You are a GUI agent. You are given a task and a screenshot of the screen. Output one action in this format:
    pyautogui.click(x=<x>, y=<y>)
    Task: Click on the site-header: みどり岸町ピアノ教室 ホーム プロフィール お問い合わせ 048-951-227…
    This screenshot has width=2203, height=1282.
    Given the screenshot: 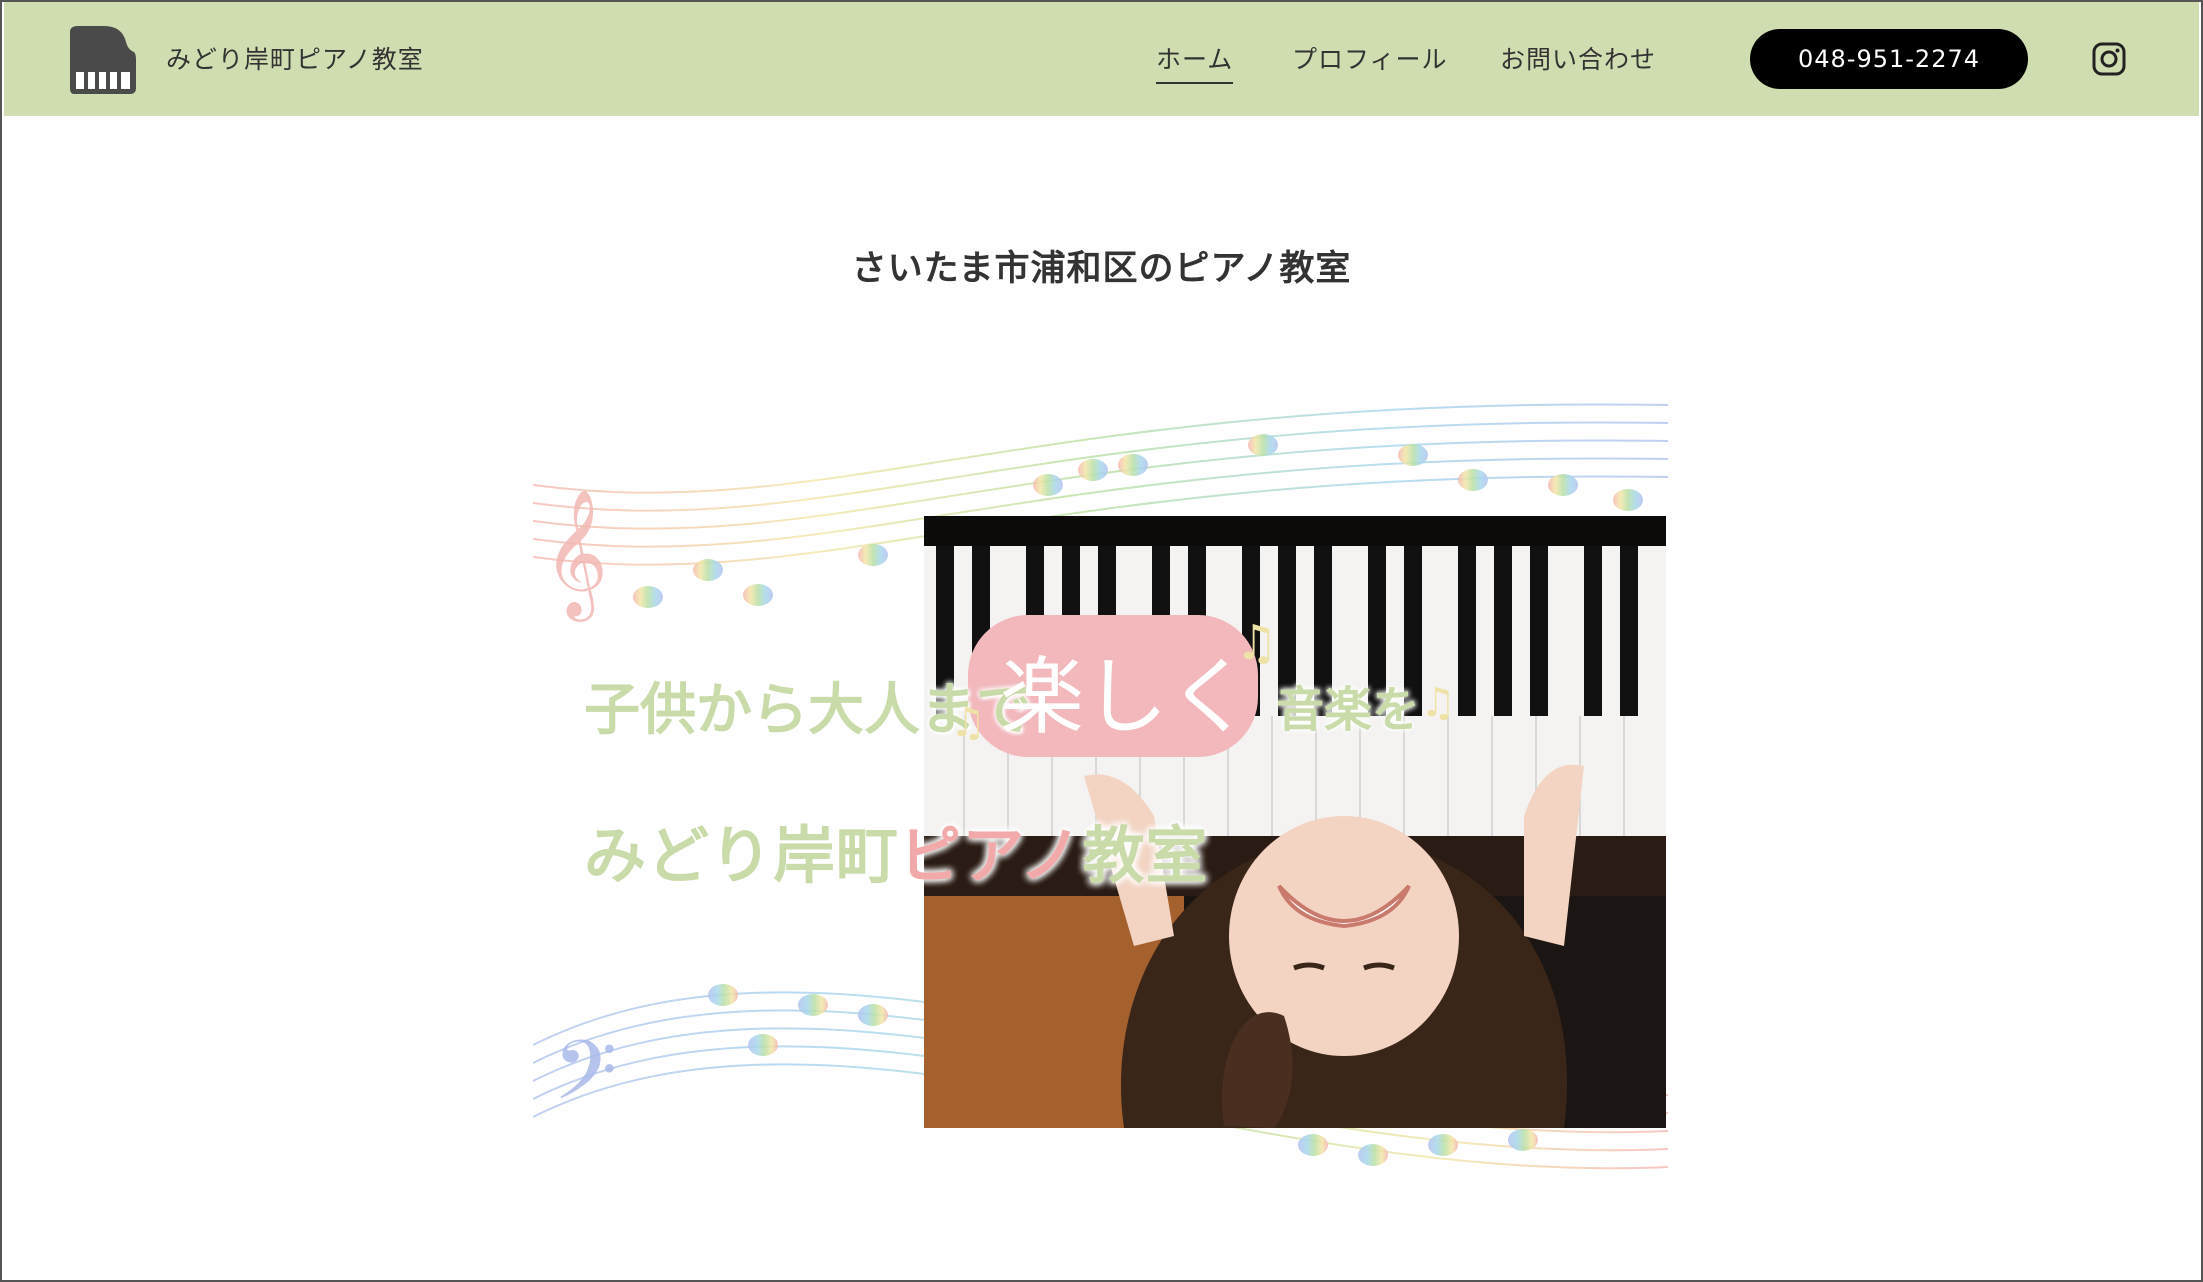 What is the action you would take?
    pyautogui.click(x=1101, y=59)
    